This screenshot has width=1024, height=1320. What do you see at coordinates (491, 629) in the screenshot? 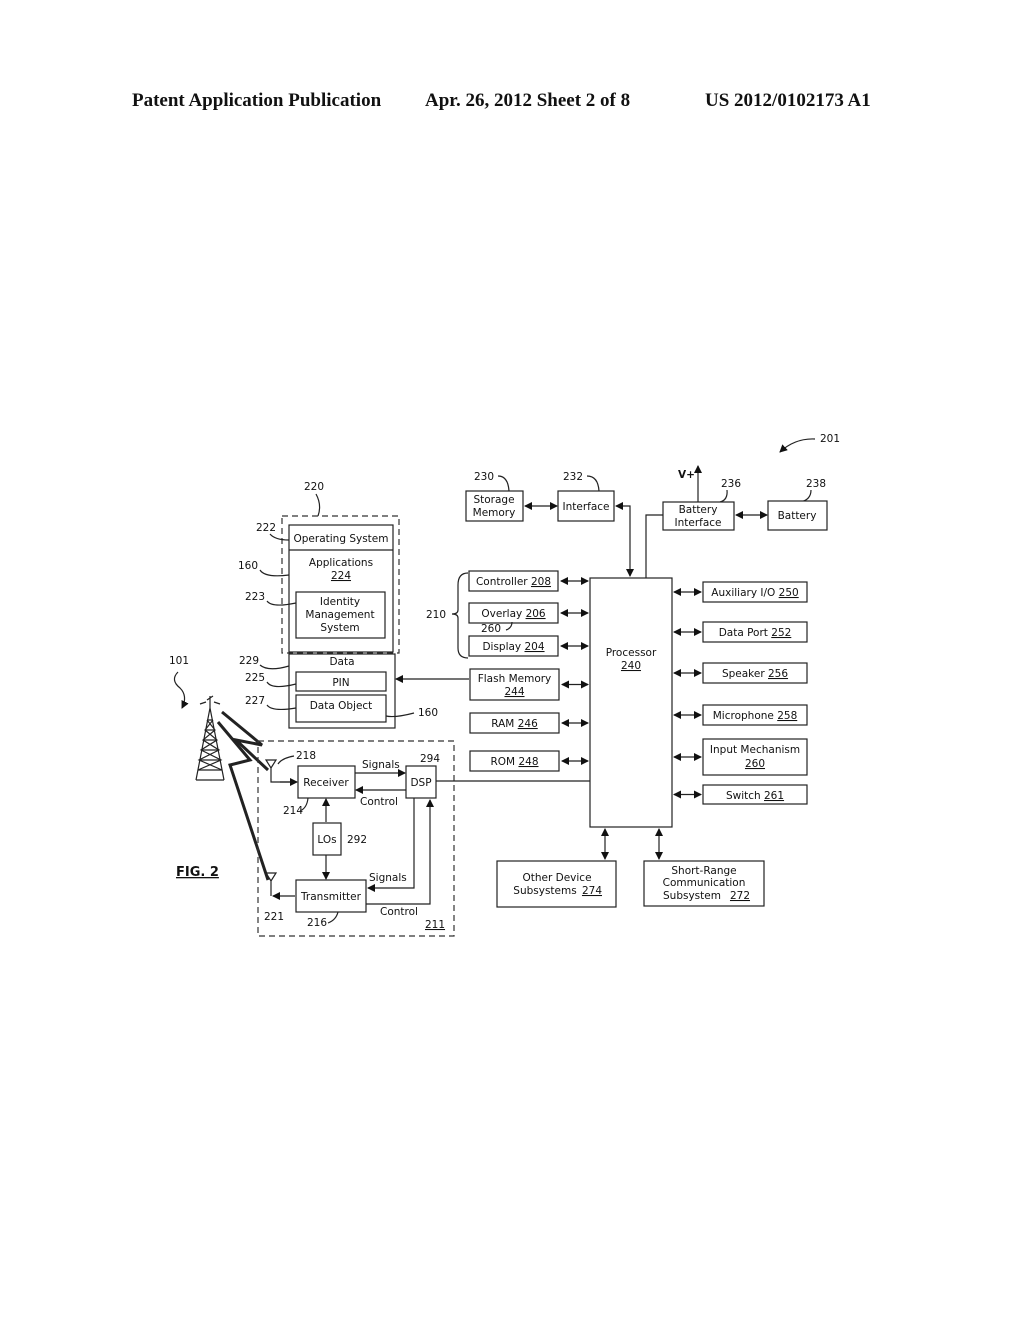
I see `ref-260-overlay: 260` at bounding box center [491, 629].